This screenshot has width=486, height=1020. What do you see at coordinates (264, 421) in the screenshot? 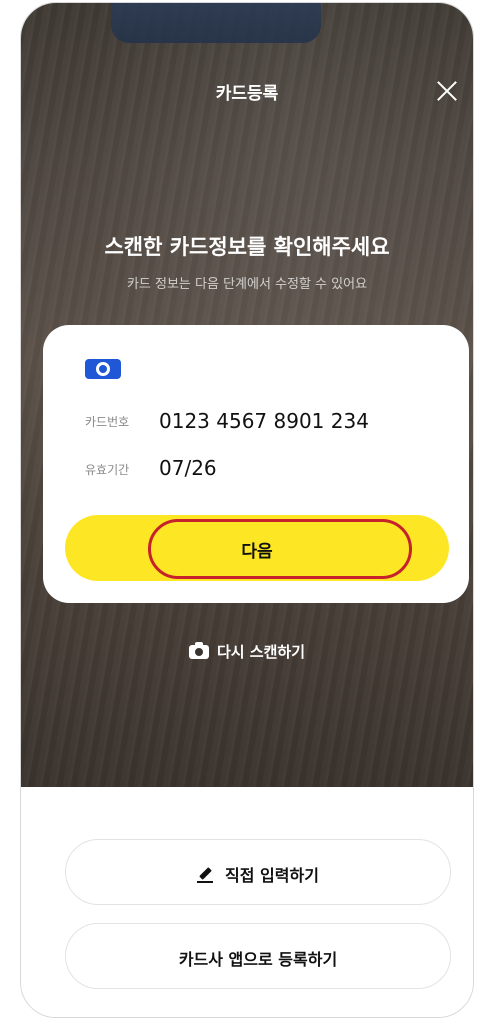
I see `card-number-value: 0123 4567 8901 234` at bounding box center [264, 421].